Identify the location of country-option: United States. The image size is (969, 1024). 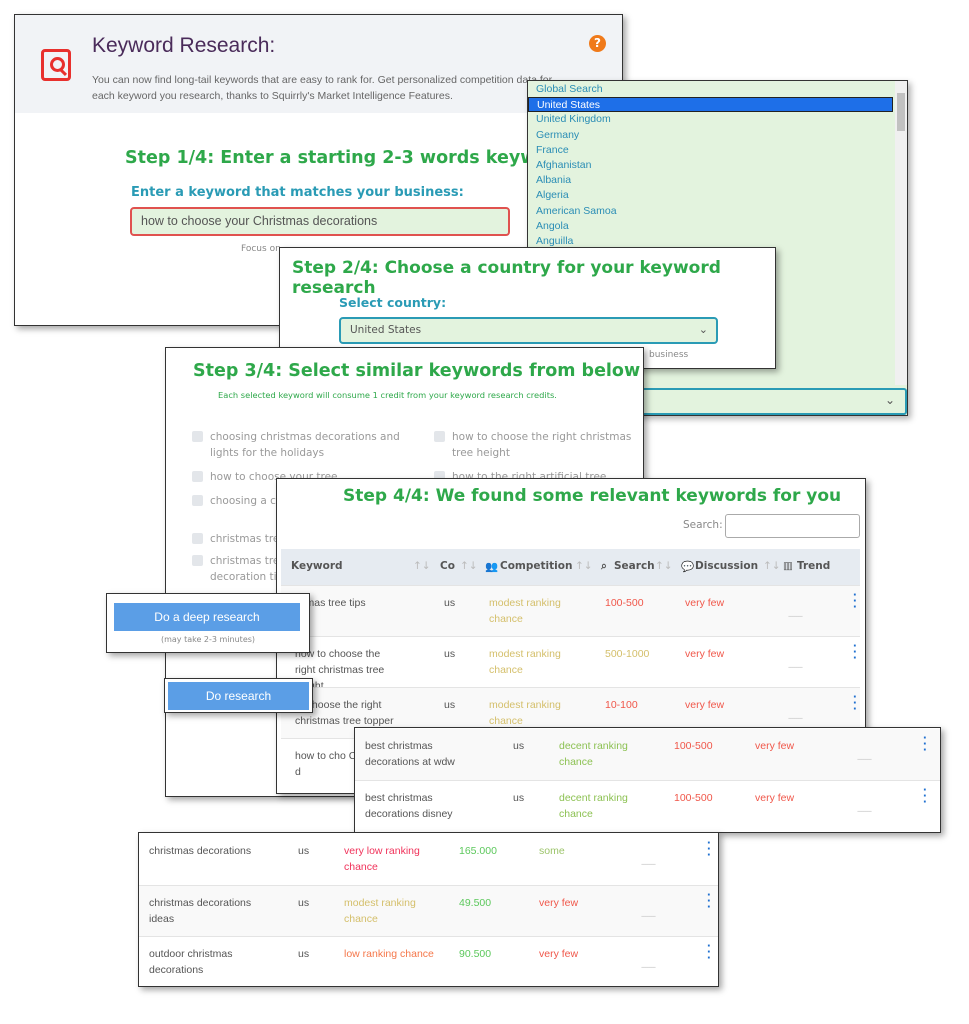
(710, 105).